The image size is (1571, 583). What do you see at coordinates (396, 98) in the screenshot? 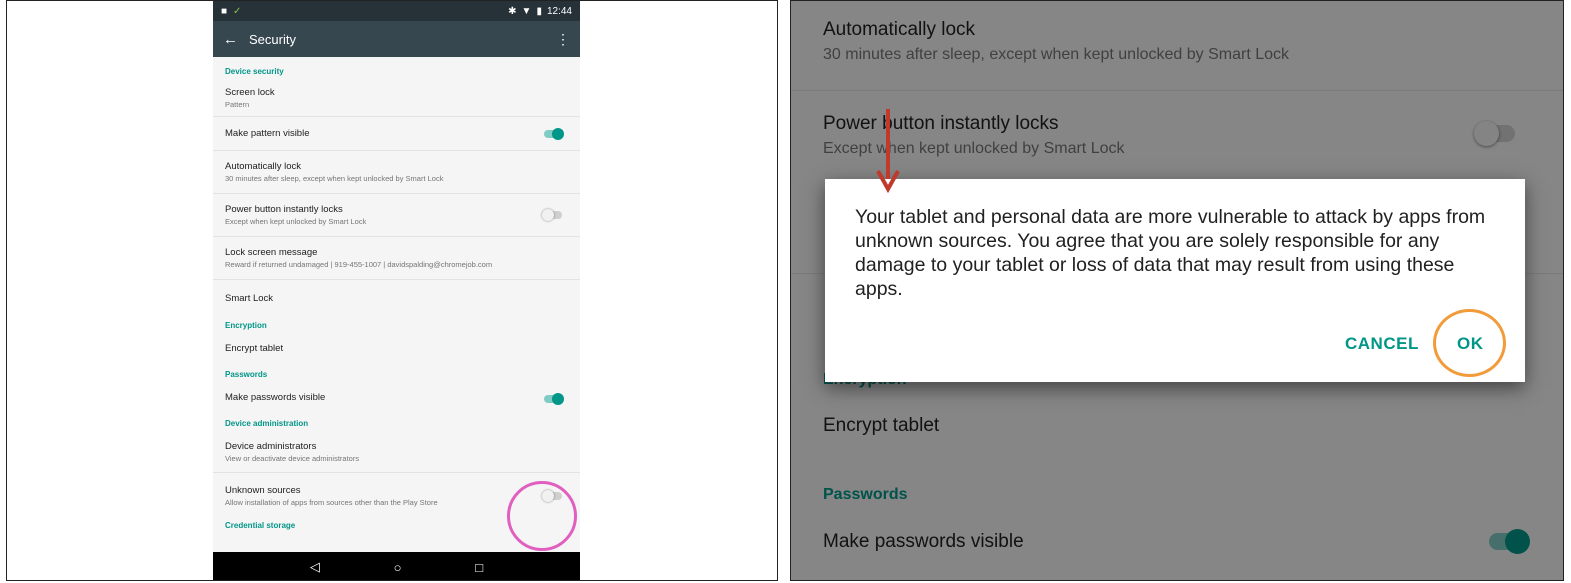
I see `row-screen-lock: Screen lock Pattern` at bounding box center [396, 98].